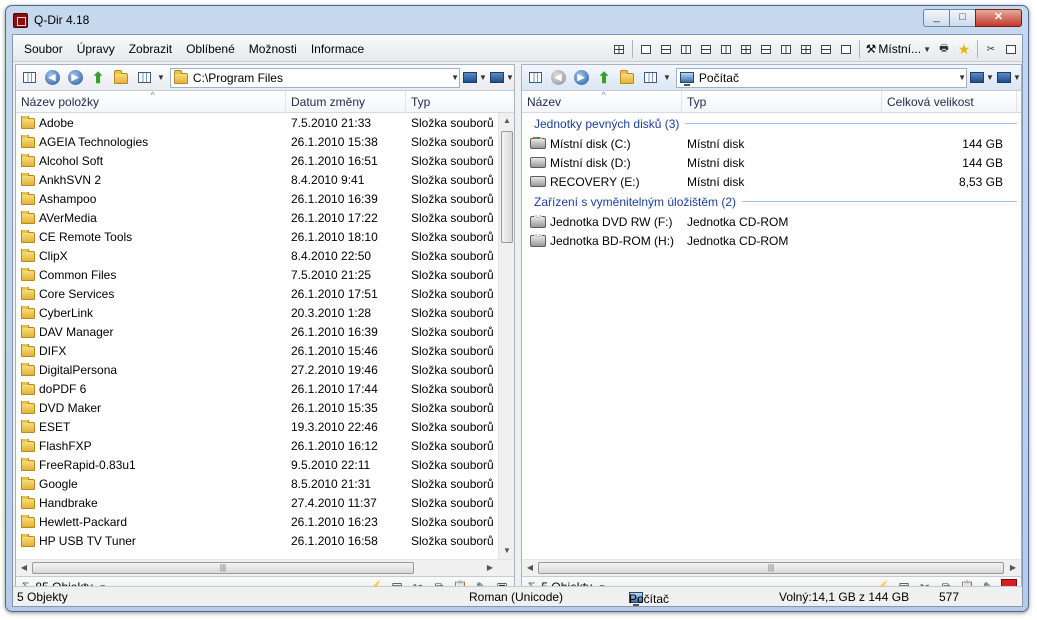  What do you see at coordinates (517, 20) in the screenshot?
I see `title-bar: Q-Dir 4.18 _ □ ✕` at bounding box center [517, 20].